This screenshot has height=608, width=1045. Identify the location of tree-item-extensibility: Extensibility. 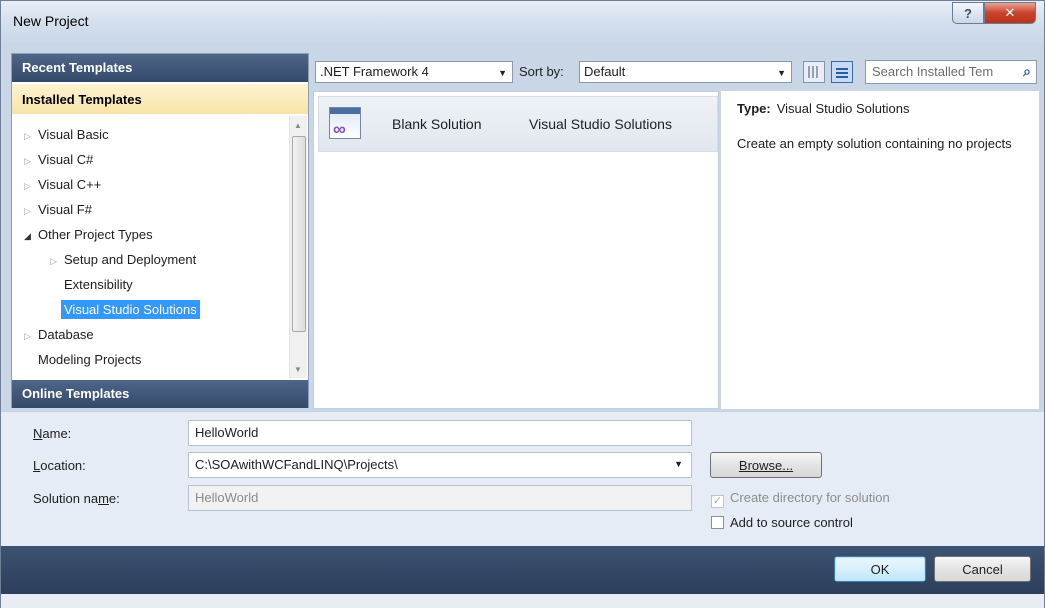
(98, 285).